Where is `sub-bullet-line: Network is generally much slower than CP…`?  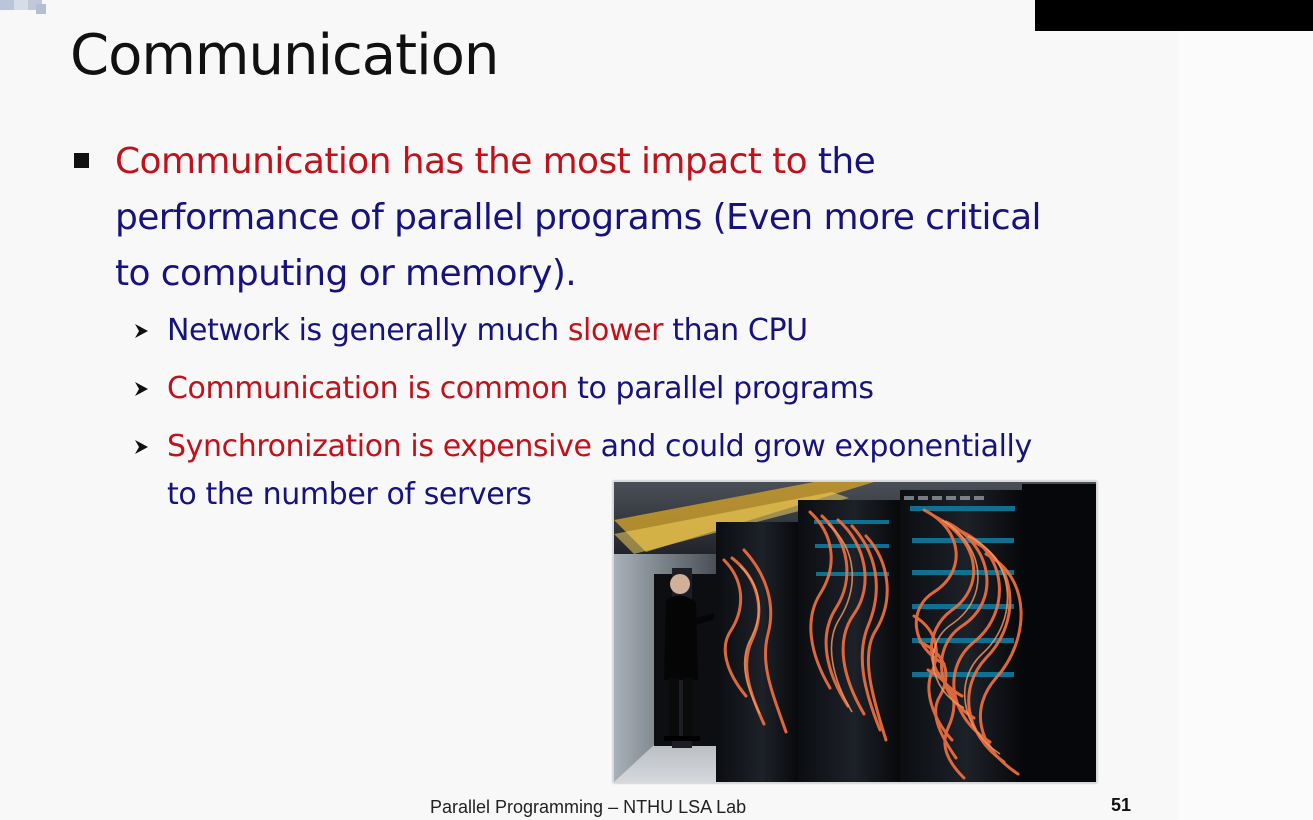
sub-bullet-line: Network is generally much slower than CP… is located at coordinates (670, 331).